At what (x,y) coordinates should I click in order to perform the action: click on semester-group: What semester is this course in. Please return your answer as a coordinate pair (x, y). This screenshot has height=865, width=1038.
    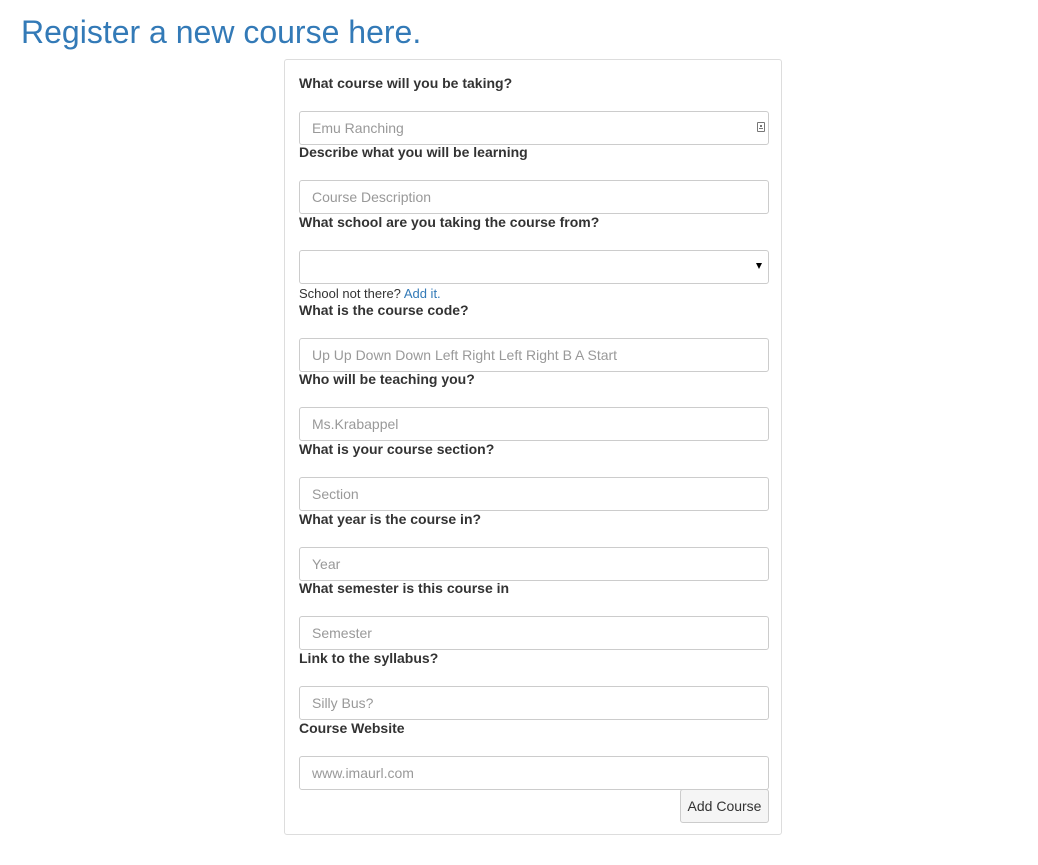
    Looking at the image, I should click on (534, 615).